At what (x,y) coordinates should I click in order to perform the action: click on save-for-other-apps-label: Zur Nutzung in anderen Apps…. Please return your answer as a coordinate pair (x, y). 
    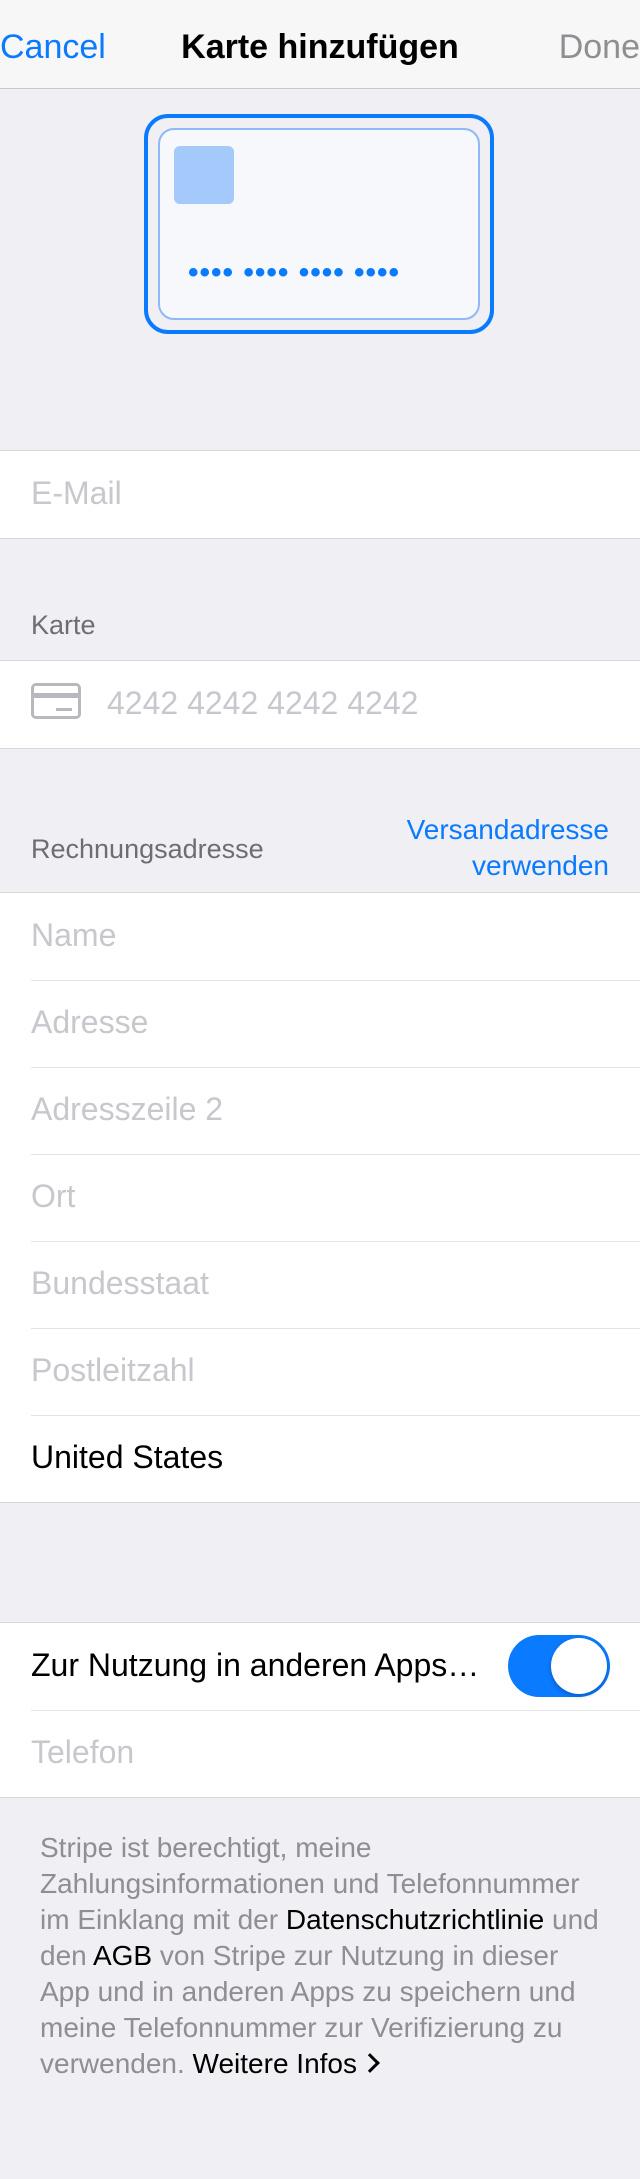
    Looking at the image, I should click on (255, 1665).